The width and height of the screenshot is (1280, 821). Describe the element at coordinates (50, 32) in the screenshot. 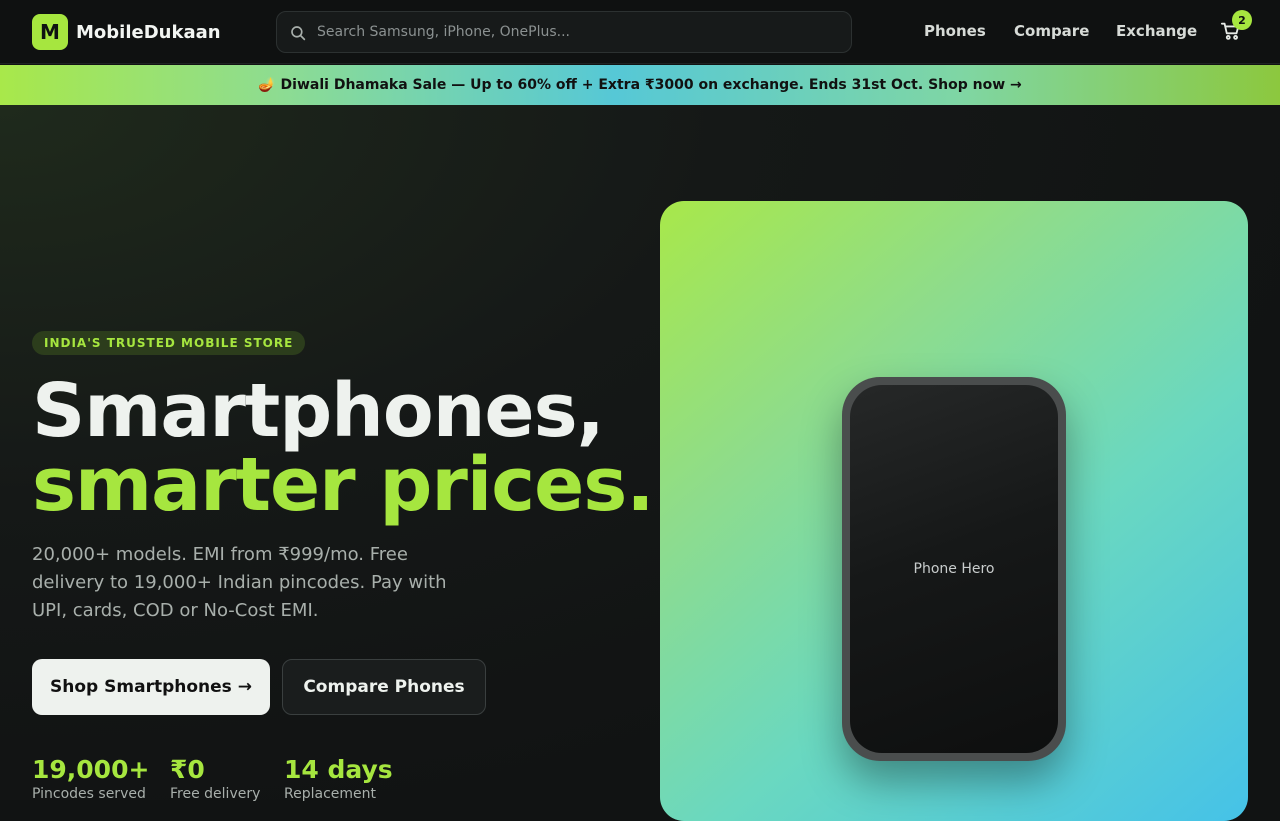

I see `logo-badge: M` at that location.